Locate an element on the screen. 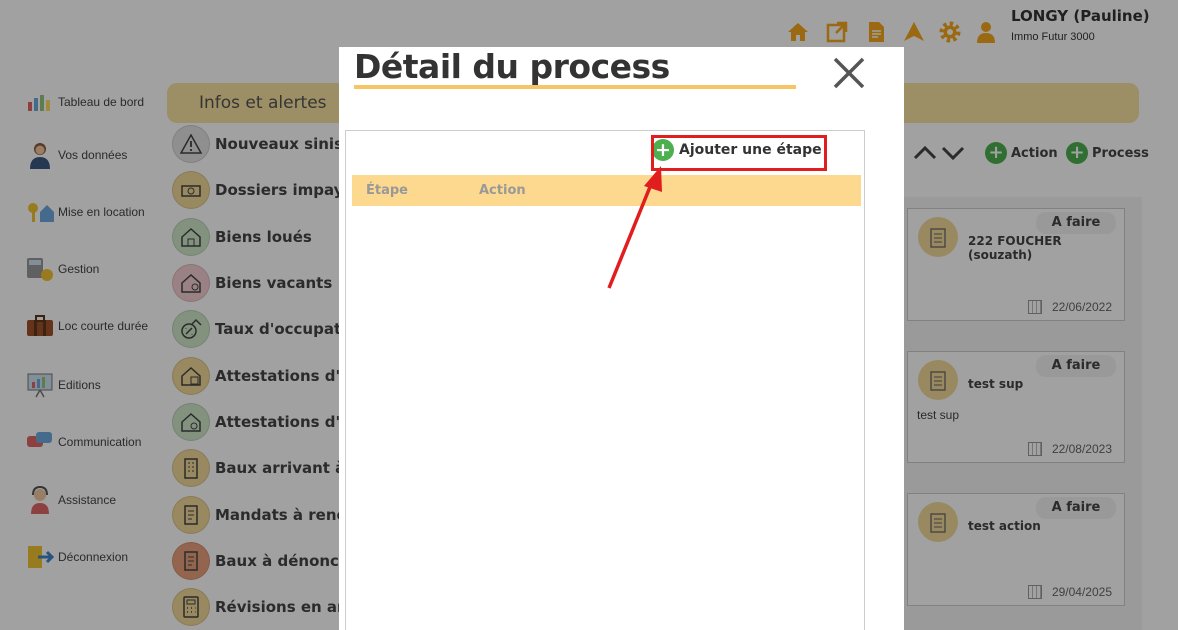  annotation-arrow-icon is located at coordinates (634, 227).